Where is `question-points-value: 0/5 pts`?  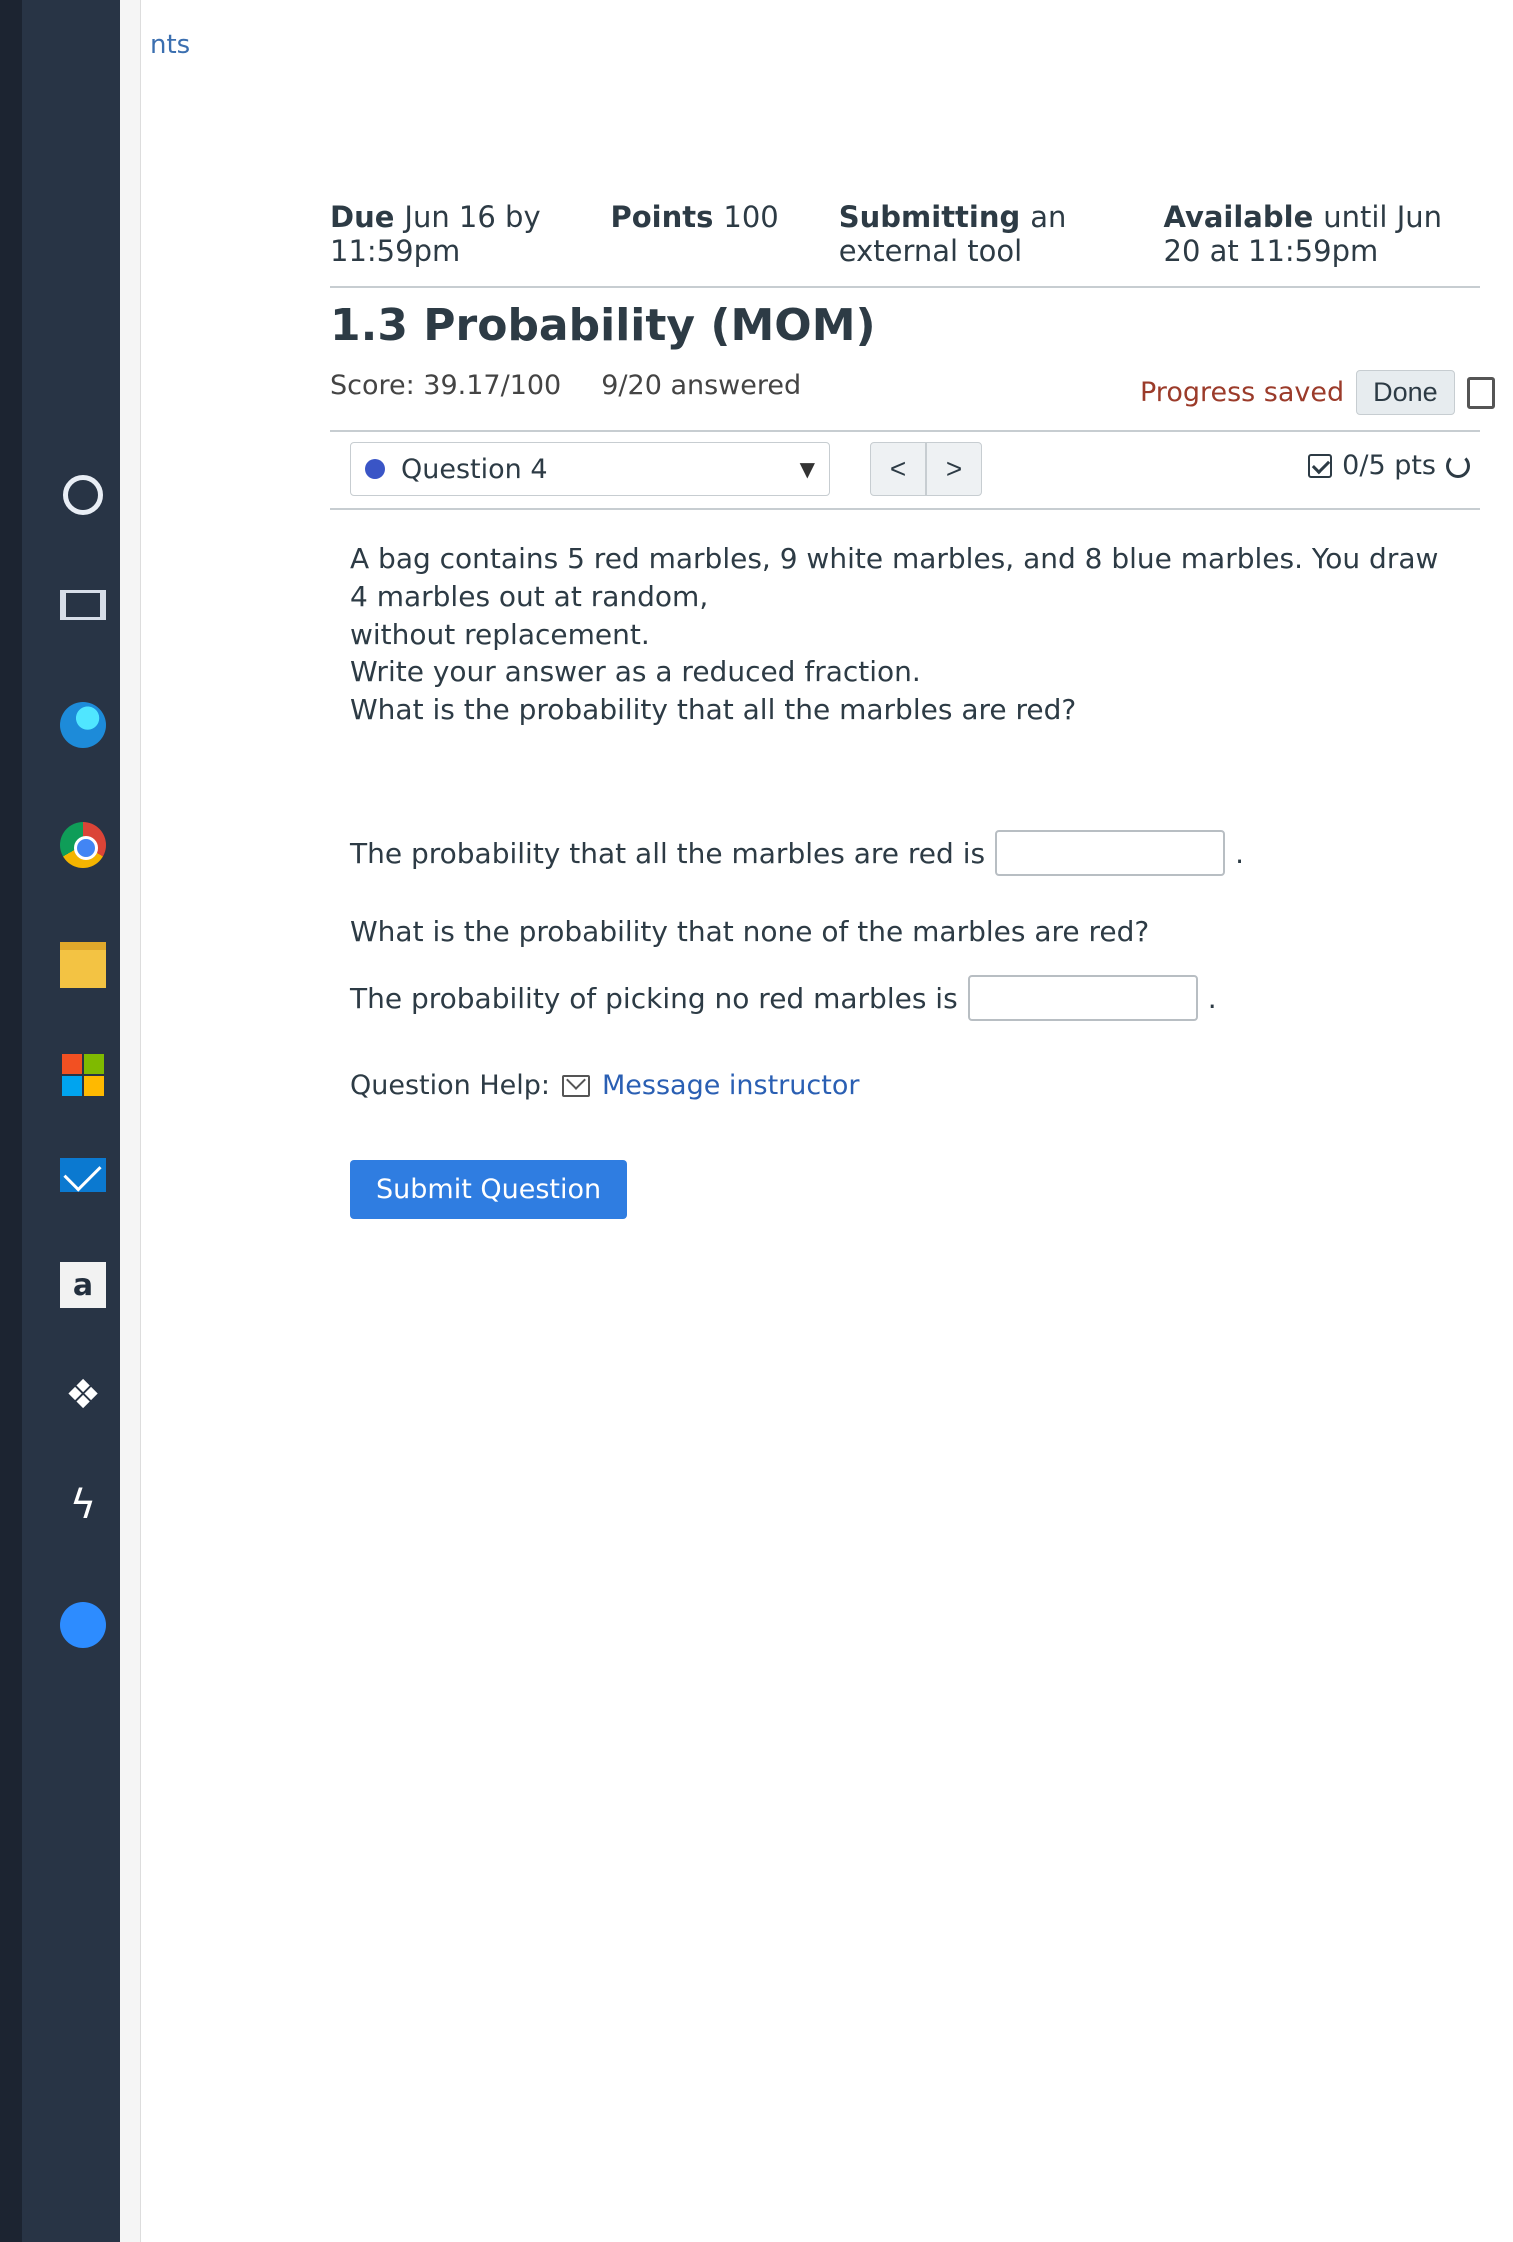 question-points-value: 0/5 pts is located at coordinates (1389, 465).